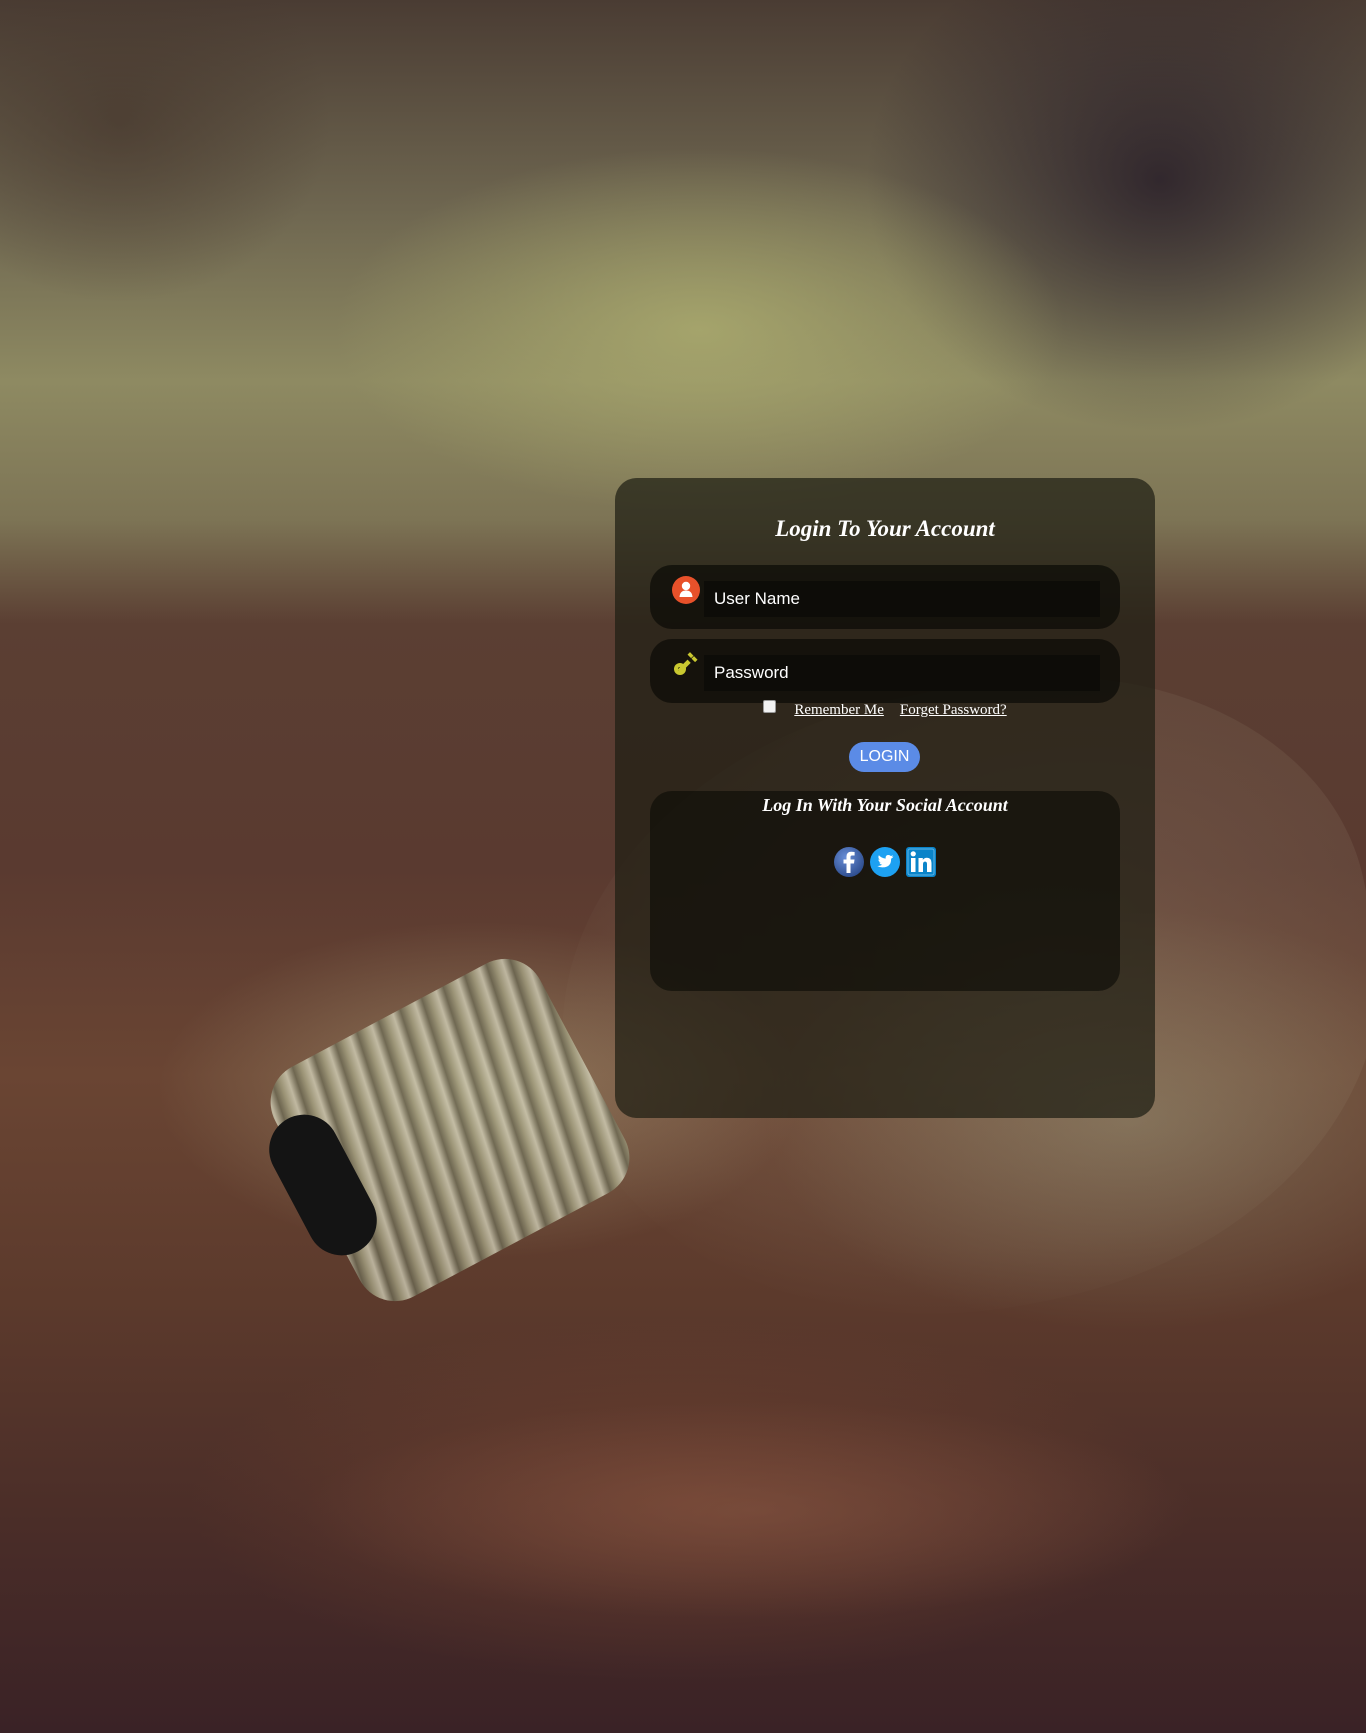 Image resolution: width=1366 pixels, height=1733 pixels. Describe the element at coordinates (686, 664) in the screenshot. I see `key-icon` at that location.